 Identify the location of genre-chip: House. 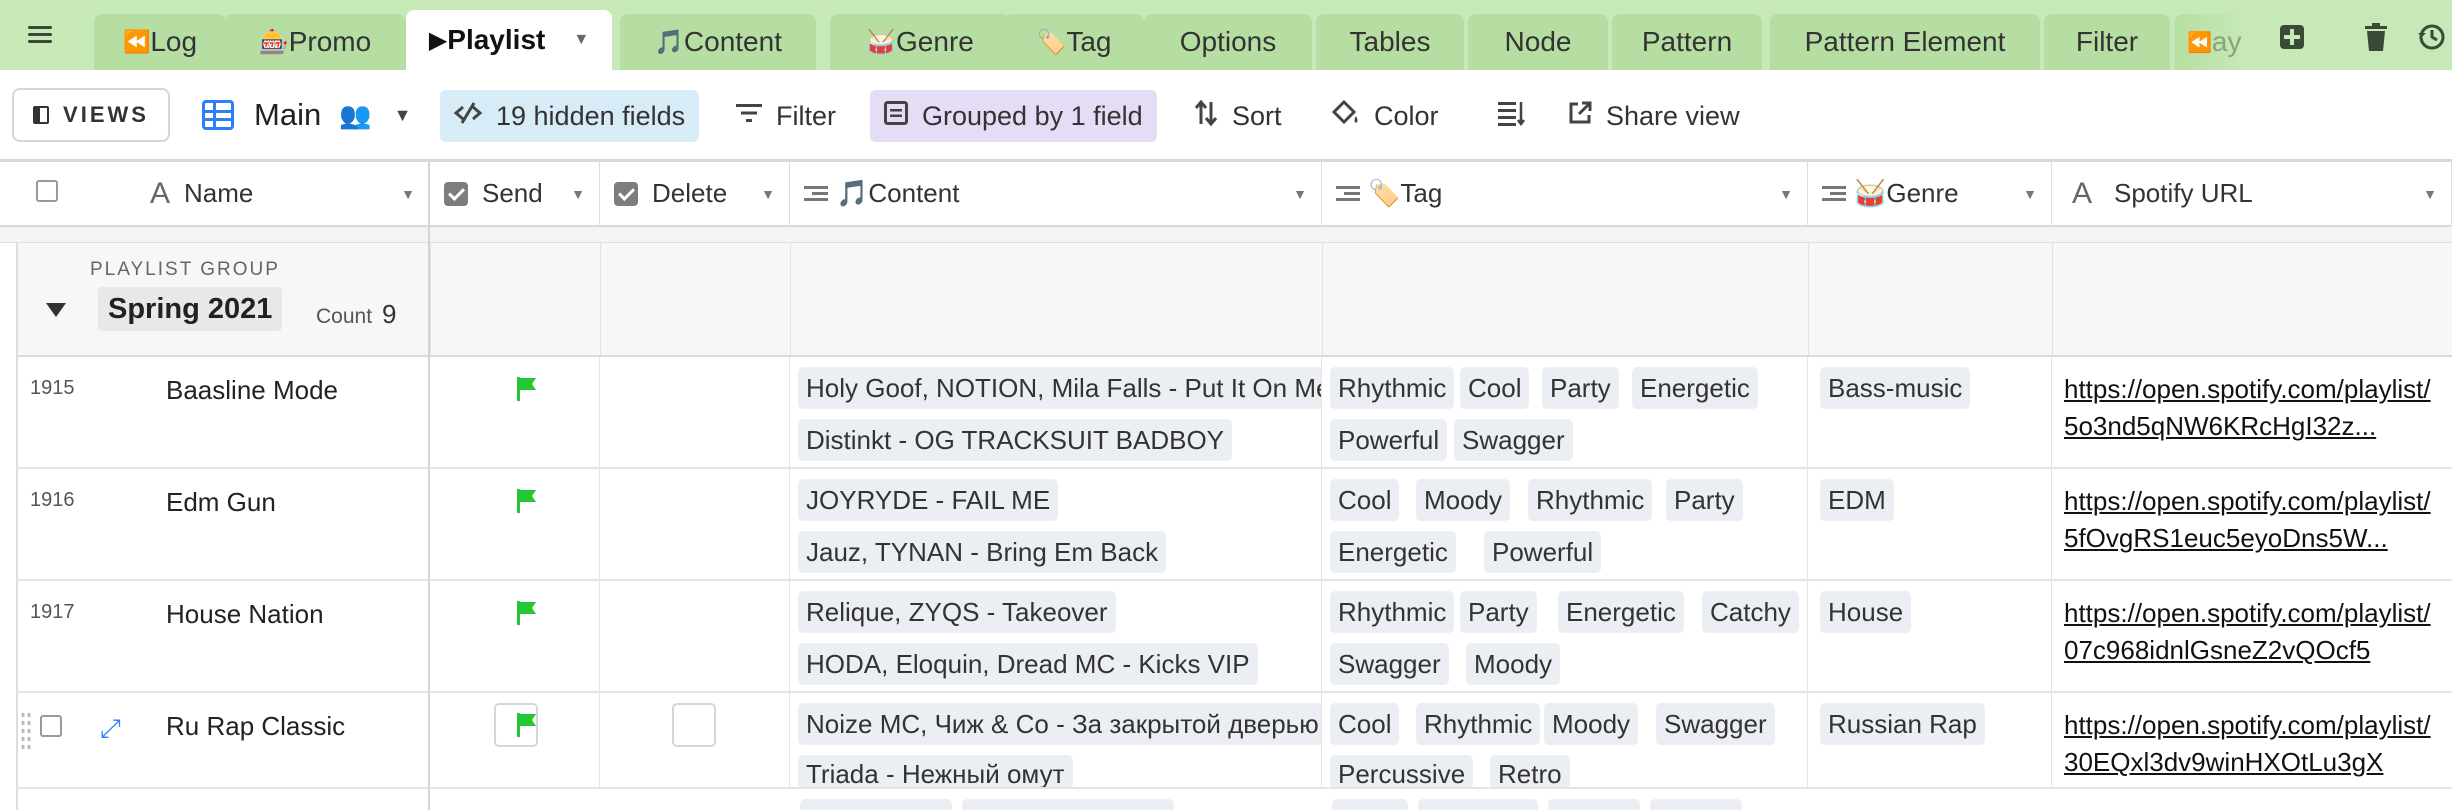
(1866, 612).